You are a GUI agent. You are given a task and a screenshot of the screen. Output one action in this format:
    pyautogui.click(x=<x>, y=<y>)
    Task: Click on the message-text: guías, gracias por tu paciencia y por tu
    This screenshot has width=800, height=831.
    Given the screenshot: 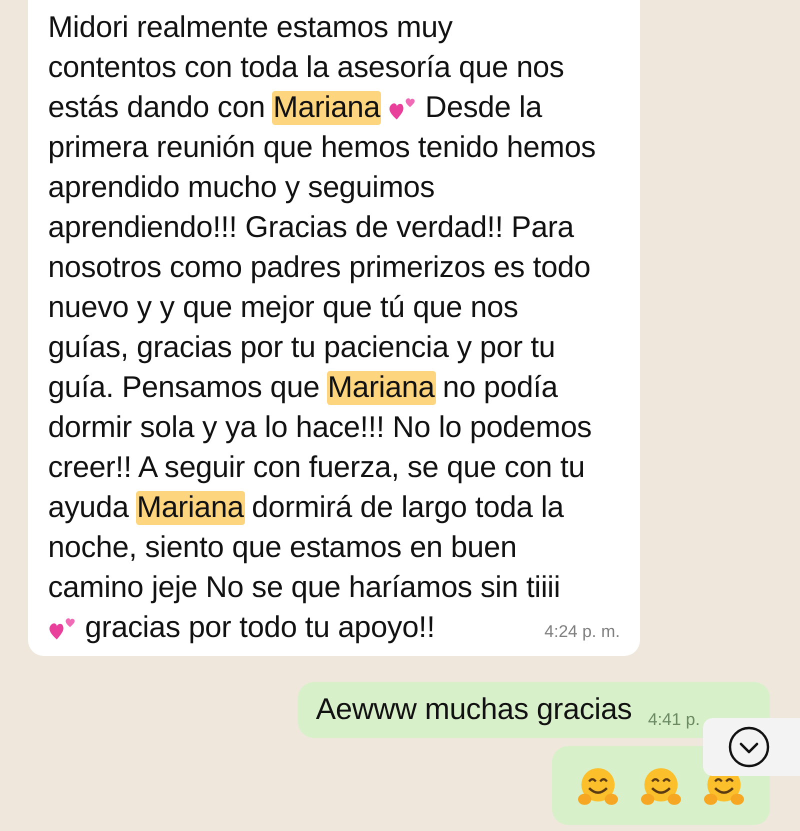 What is the action you would take?
    pyautogui.click(x=302, y=348)
    